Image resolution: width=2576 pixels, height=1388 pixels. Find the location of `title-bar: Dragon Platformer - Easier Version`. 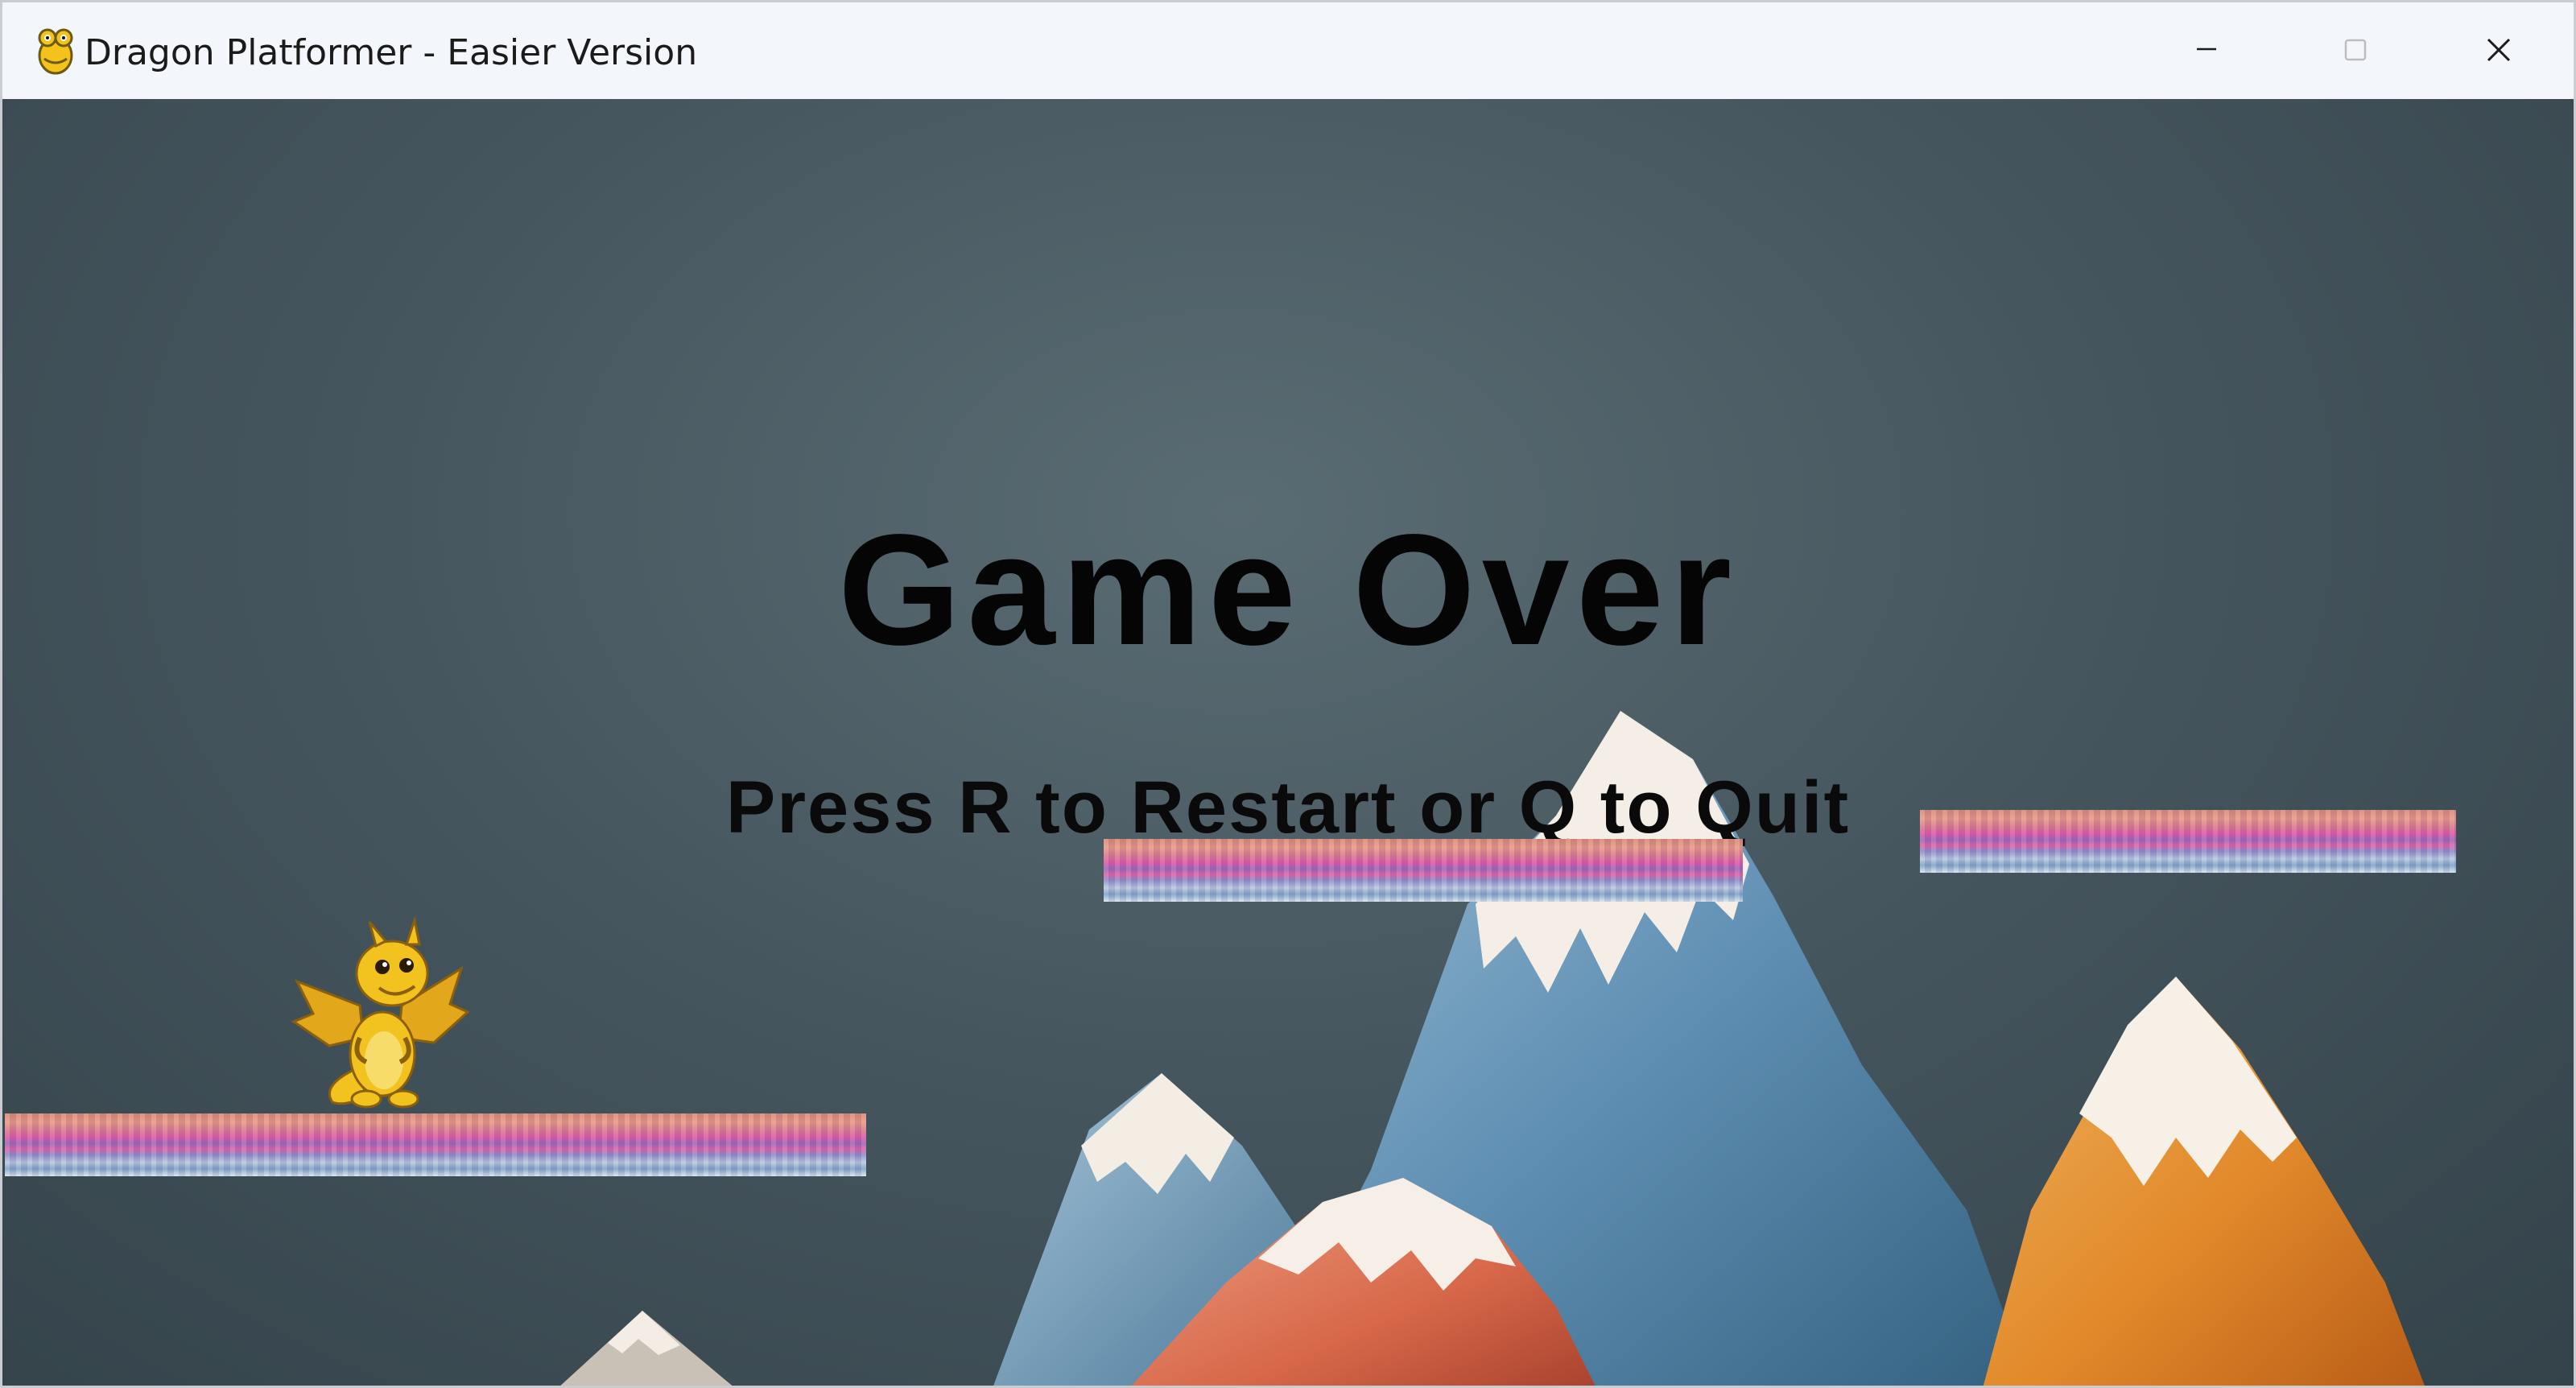

title-bar: Dragon Platformer - Easier Version is located at coordinates (1288, 50).